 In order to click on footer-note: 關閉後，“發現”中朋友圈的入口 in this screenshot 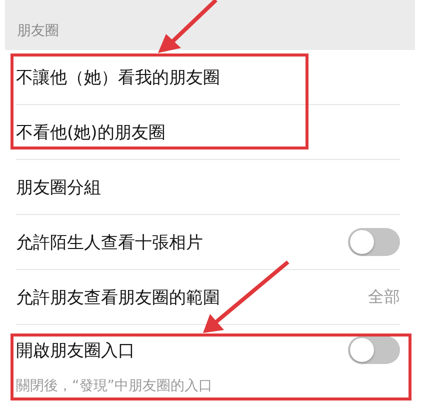, I will do `click(115, 386)`.